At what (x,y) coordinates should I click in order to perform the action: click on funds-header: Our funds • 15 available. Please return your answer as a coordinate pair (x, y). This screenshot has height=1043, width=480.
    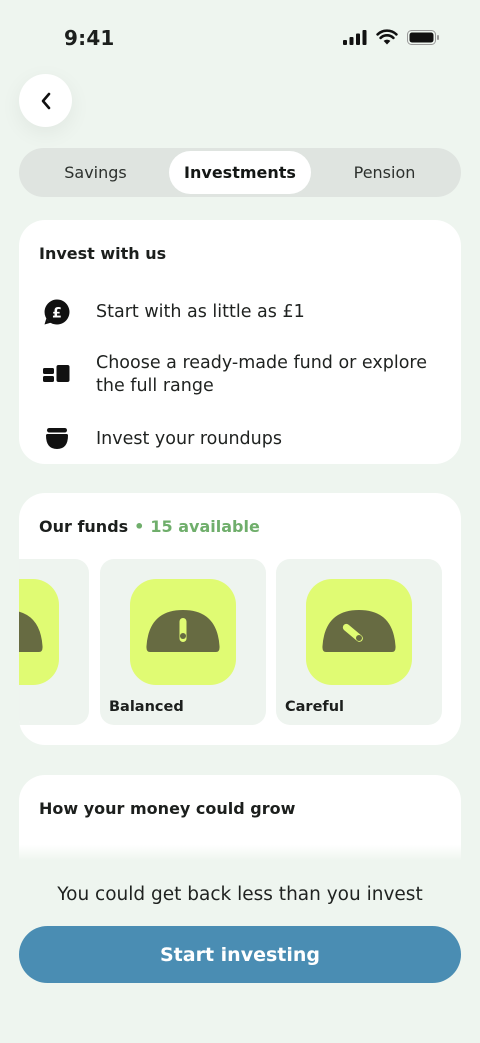
    Looking at the image, I should click on (149, 526).